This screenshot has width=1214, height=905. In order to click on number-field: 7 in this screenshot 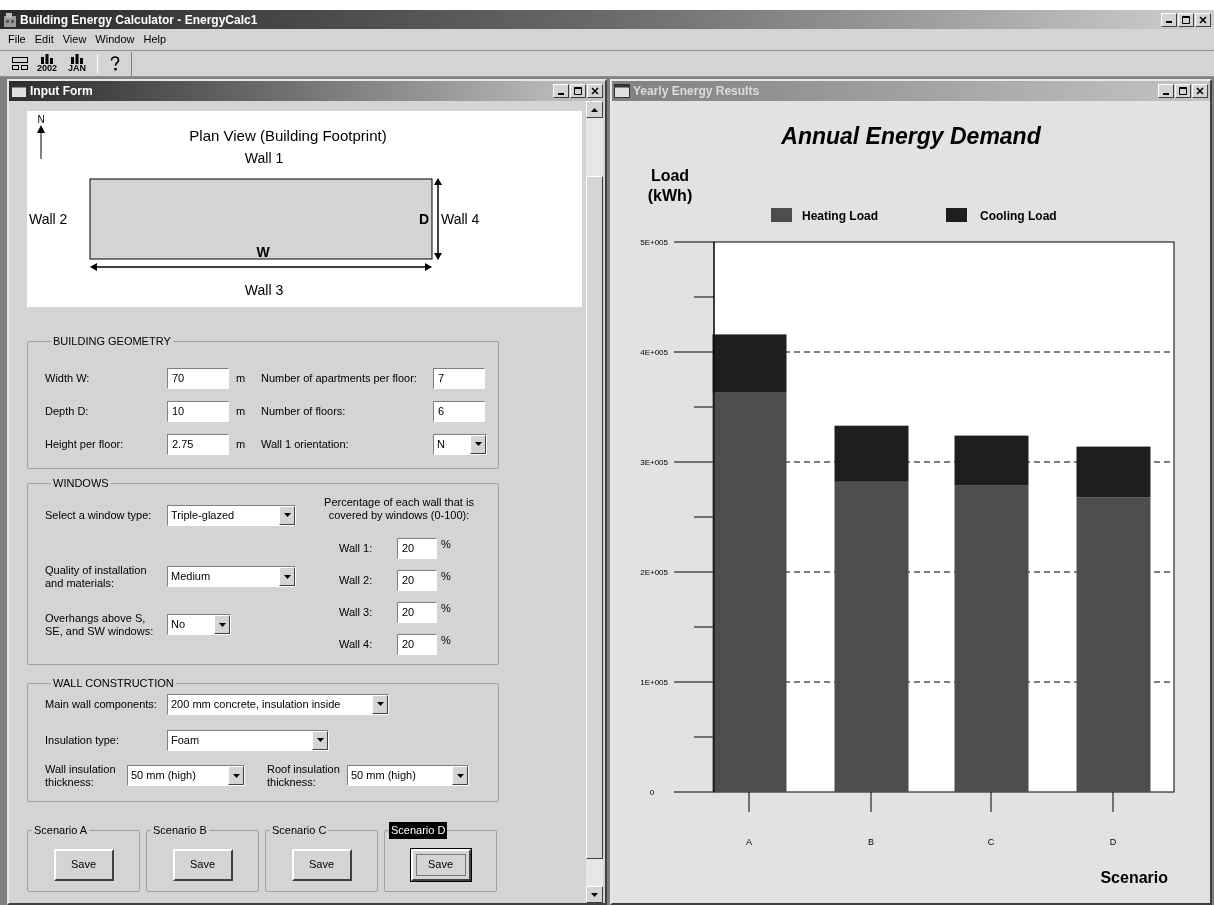, I will do `click(459, 378)`.